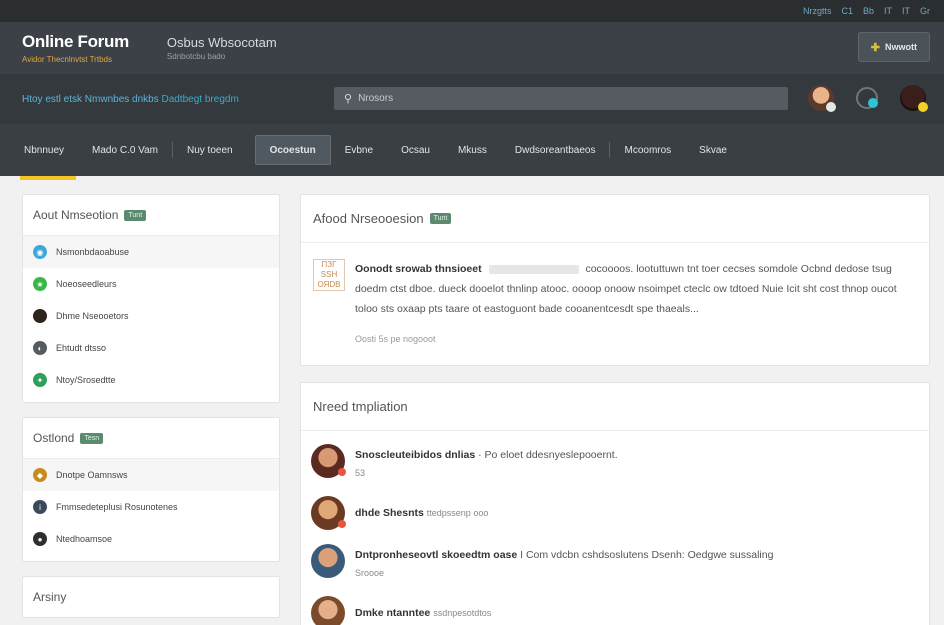 This screenshot has height=625, width=944. Describe the element at coordinates (196, 56) in the screenshot. I see `header-subtitle-small: Sdnbotcbu bado` at that location.